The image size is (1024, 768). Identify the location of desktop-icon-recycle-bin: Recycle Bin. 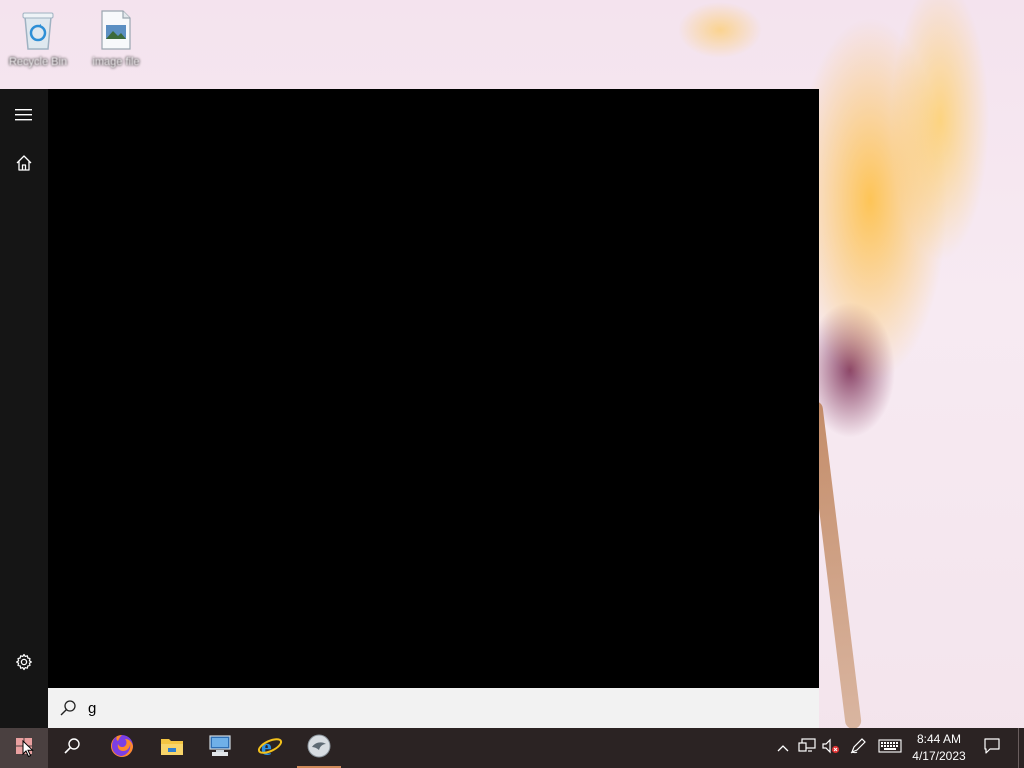
(38, 43).